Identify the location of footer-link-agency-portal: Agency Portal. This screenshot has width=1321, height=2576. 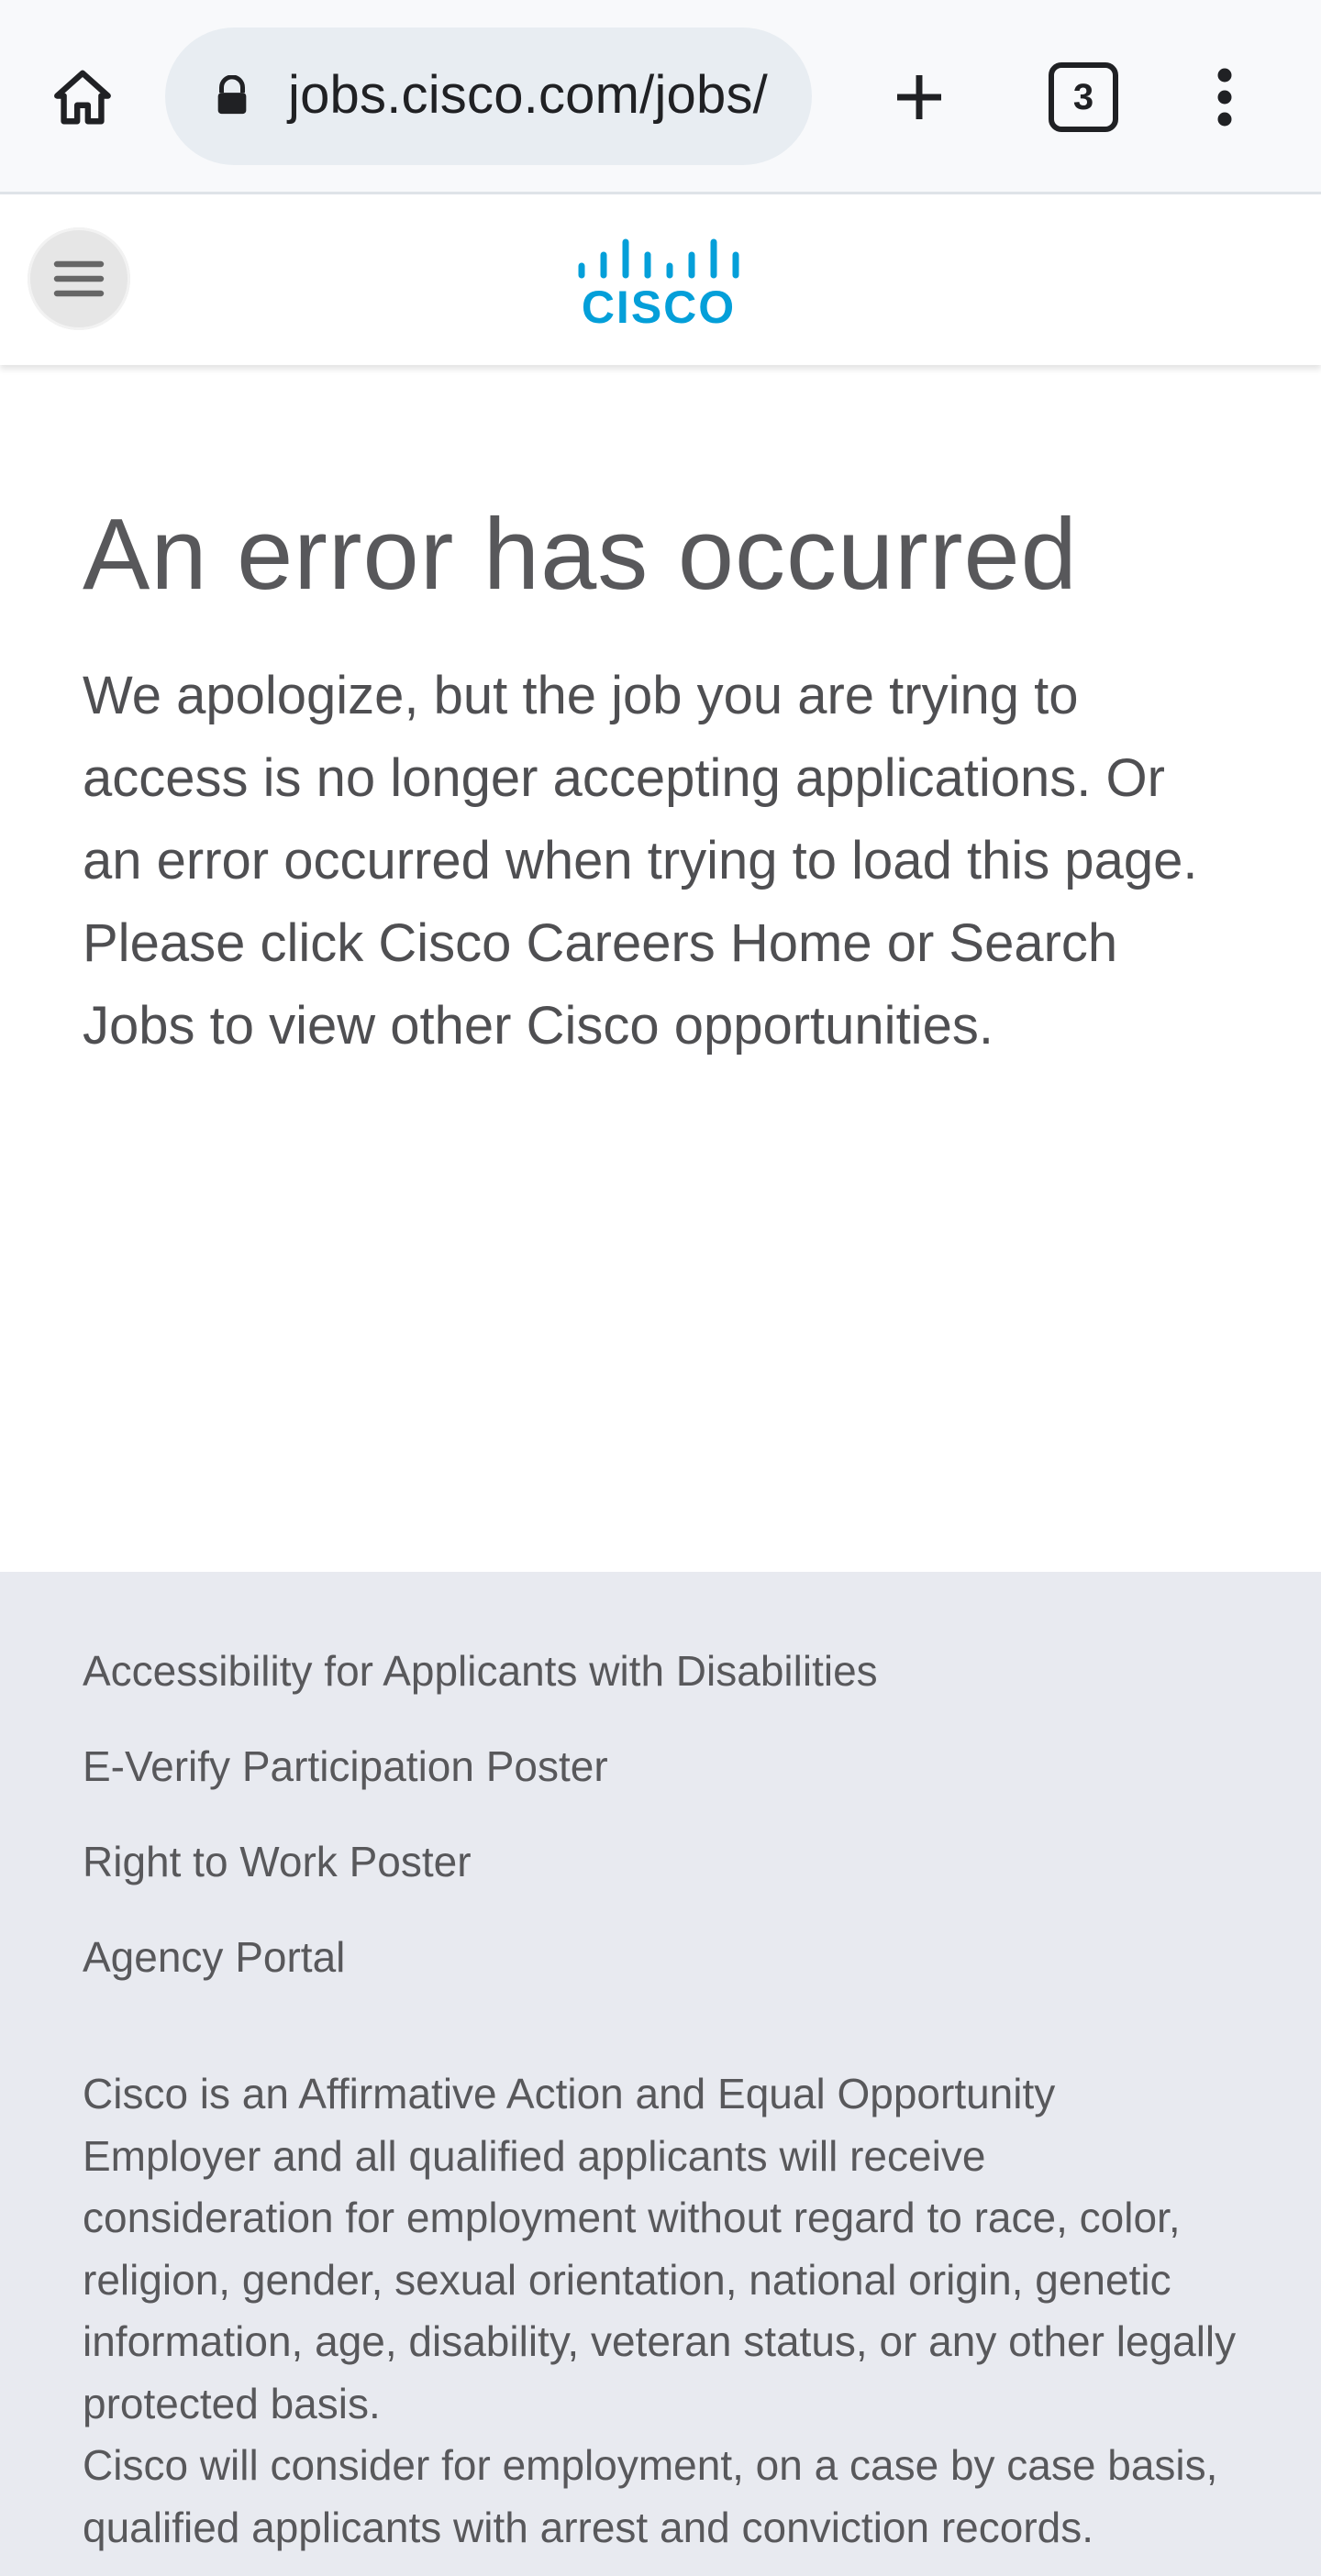
(480, 1957).